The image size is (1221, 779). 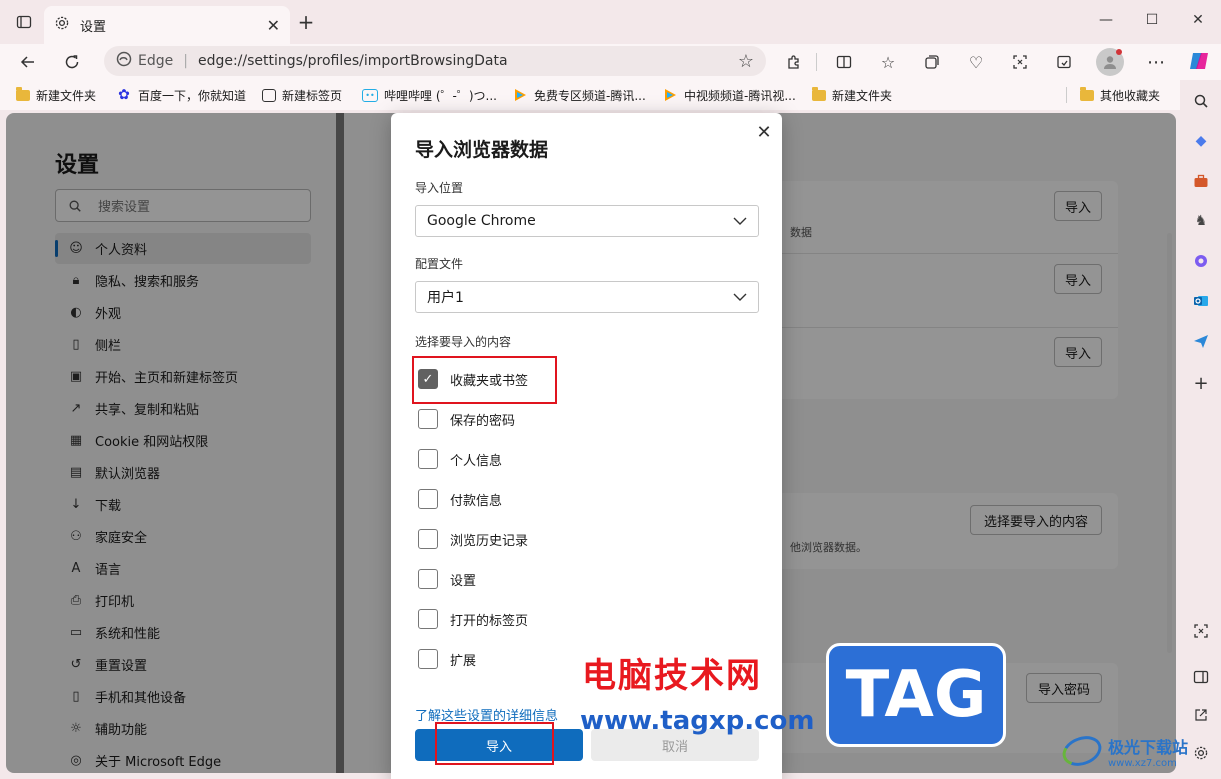 I want to click on outlook-icon, so click(x=1201, y=301).